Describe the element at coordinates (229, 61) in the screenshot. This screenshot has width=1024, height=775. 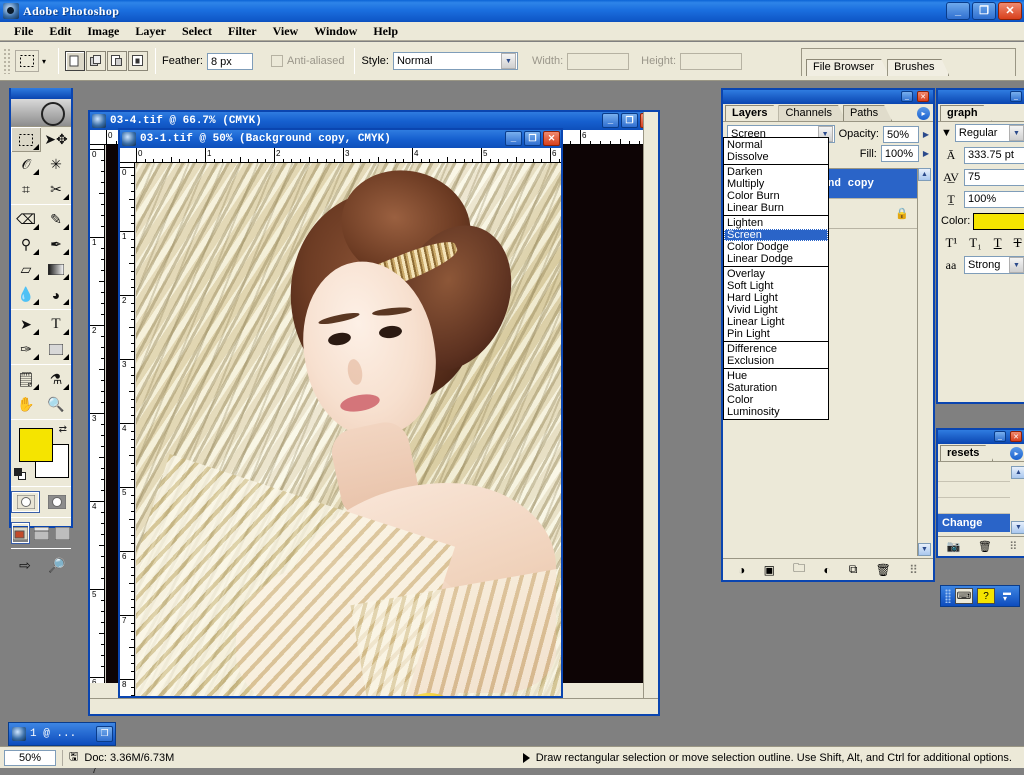
I see `feather-input: 8 px` at that location.